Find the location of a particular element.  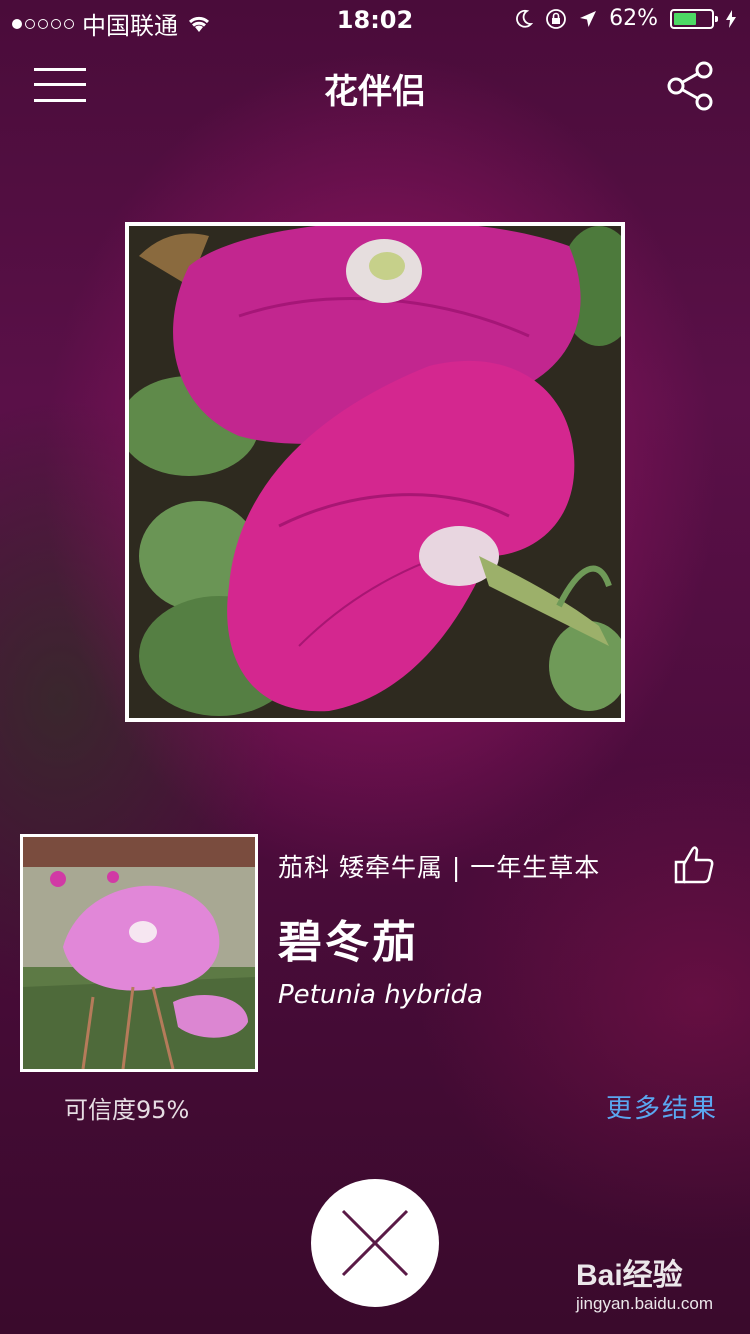

plant-latin-name: Petunia hybrida is located at coordinates (380, 995).